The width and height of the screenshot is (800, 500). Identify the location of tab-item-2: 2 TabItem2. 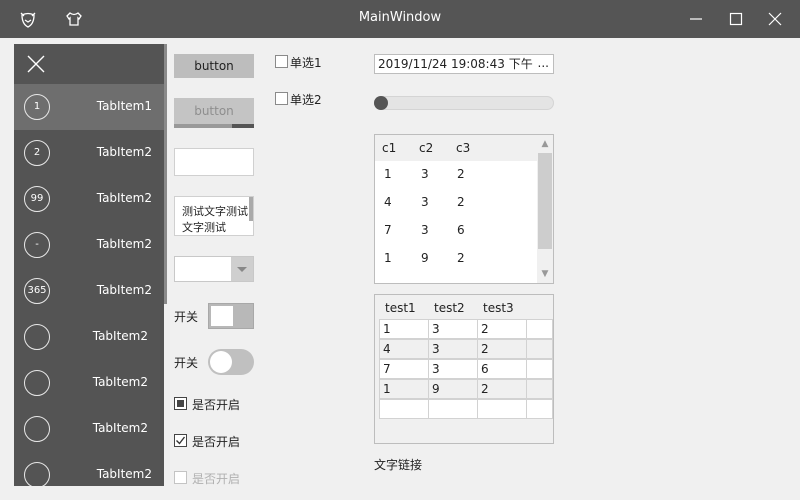
(89, 153).